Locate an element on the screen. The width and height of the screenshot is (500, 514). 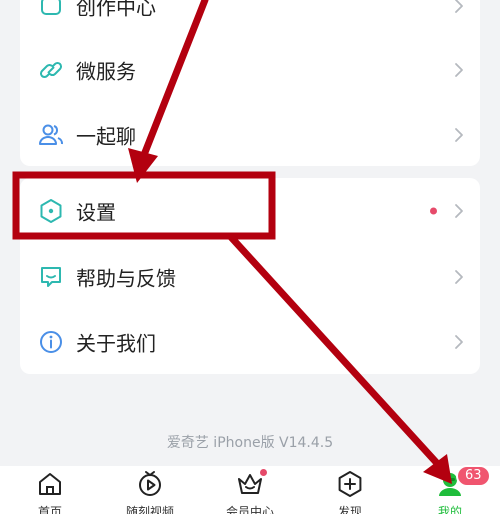
micro-service-link-icon is located at coordinates (51, 70).